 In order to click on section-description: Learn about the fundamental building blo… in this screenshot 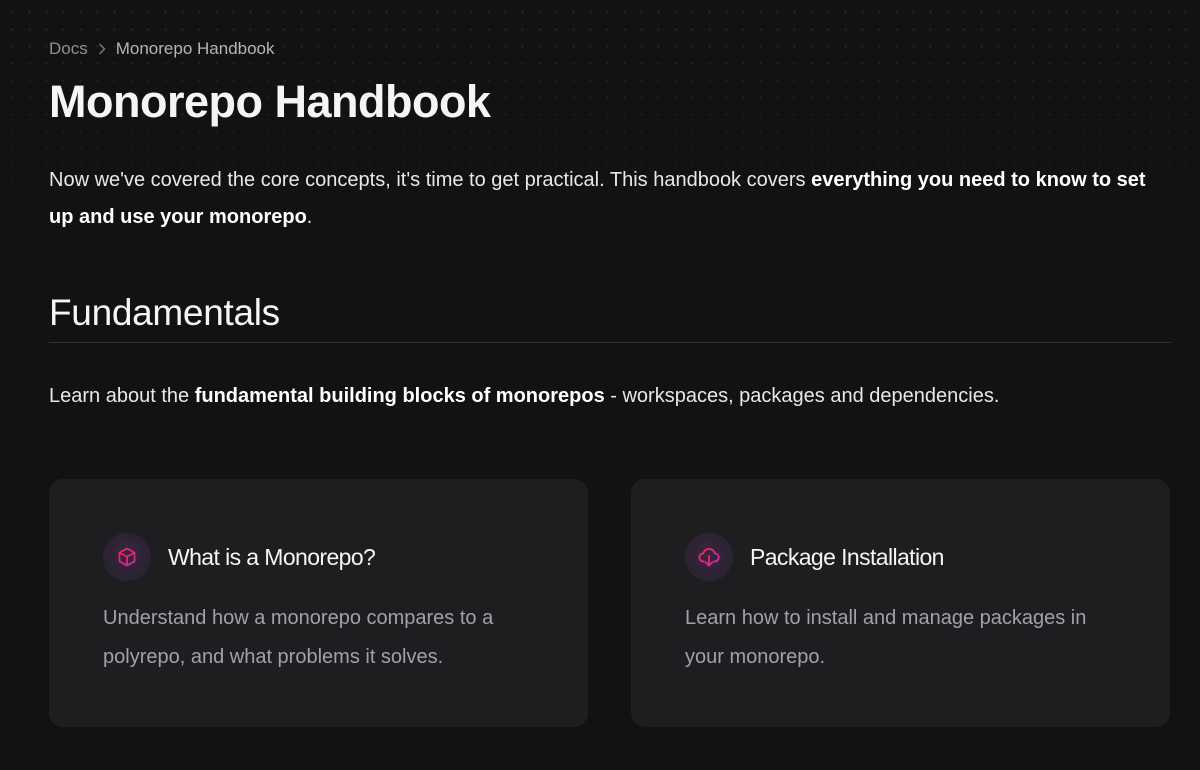, I will do `click(524, 396)`.